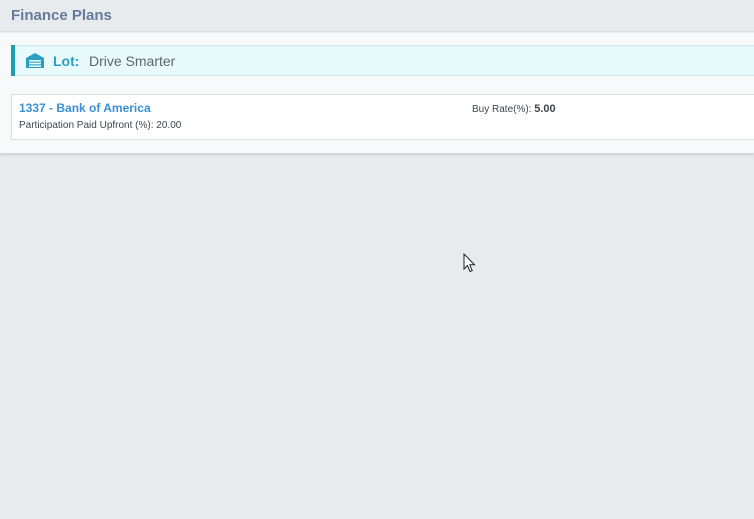 The height and width of the screenshot is (519, 754). I want to click on buy-rate-info: Buy Rate(%): 5.00, so click(514, 109).